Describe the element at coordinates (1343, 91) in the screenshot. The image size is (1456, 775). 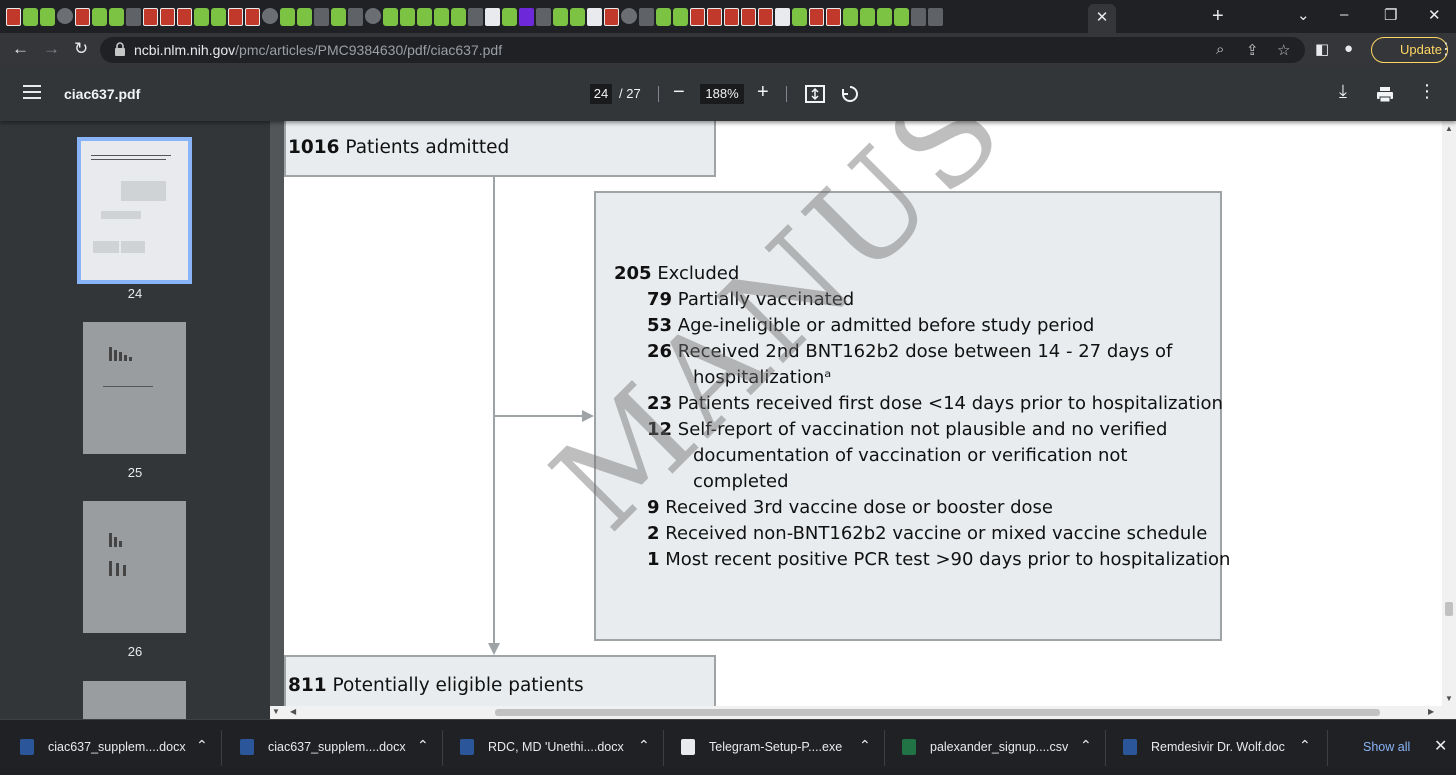
I see `download-icon: ⤓` at that location.